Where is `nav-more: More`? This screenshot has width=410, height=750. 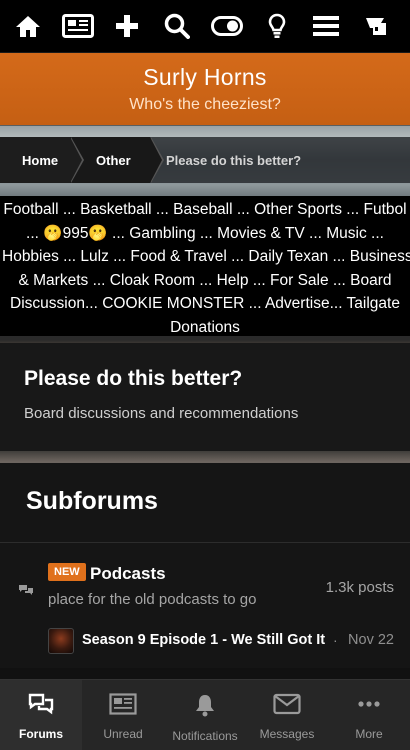
nav-more: More is located at coordinates (369, 715).